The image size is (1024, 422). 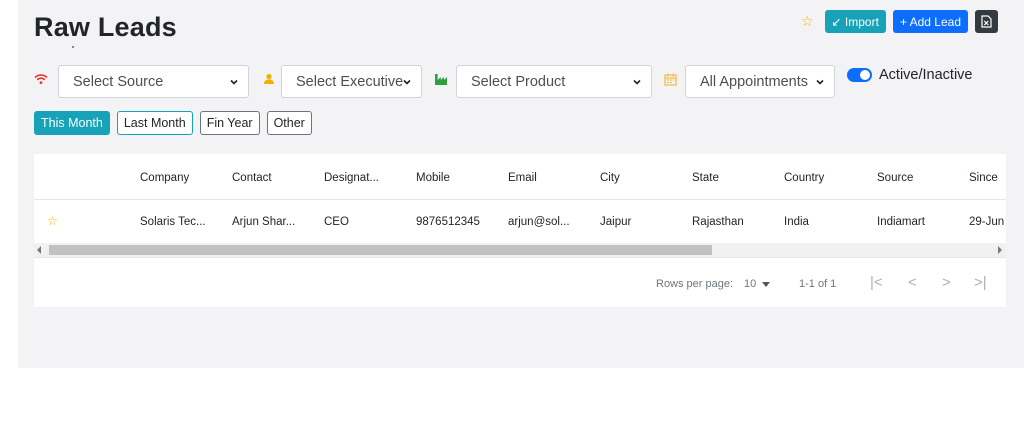 I want to click on scroll-left-arrow-icon, so click(x=39, y=250).